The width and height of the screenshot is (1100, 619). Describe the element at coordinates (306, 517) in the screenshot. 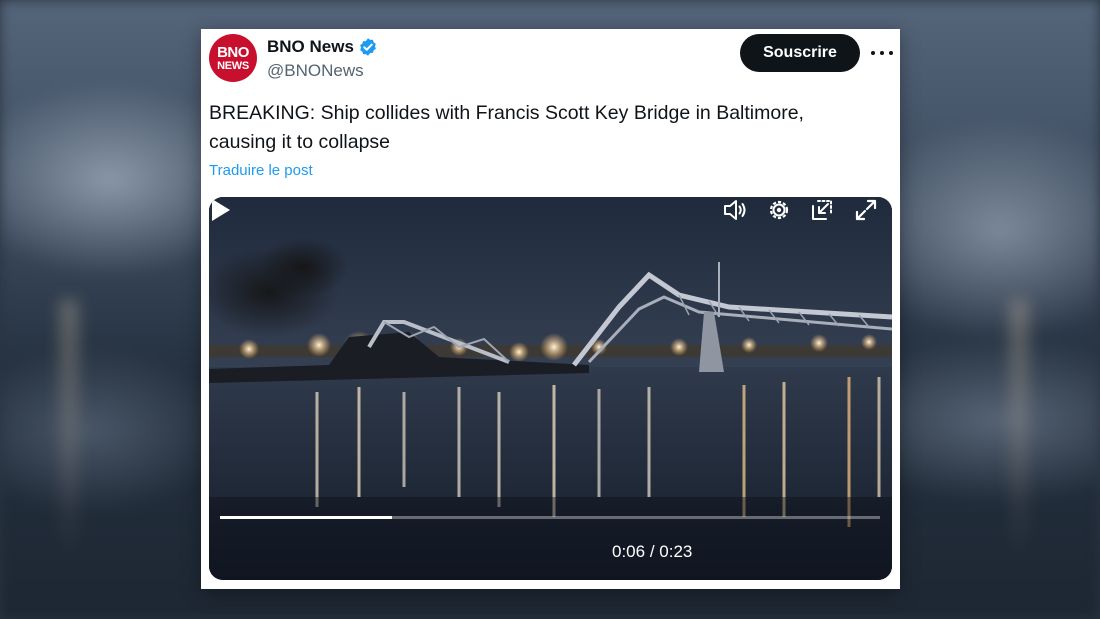

I see `video-progress-fill` at that location.